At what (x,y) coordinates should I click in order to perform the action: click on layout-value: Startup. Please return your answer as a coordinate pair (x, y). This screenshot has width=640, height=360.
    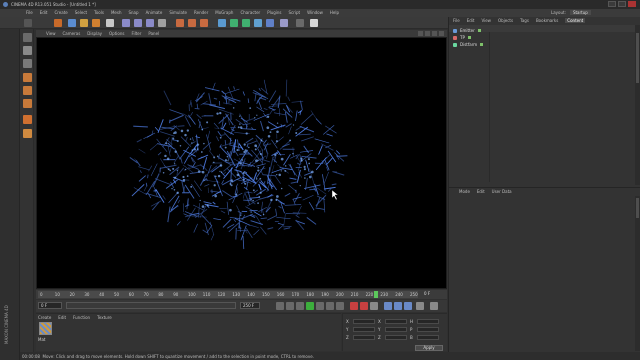
    Looking at the image, I should click on (580, 12).